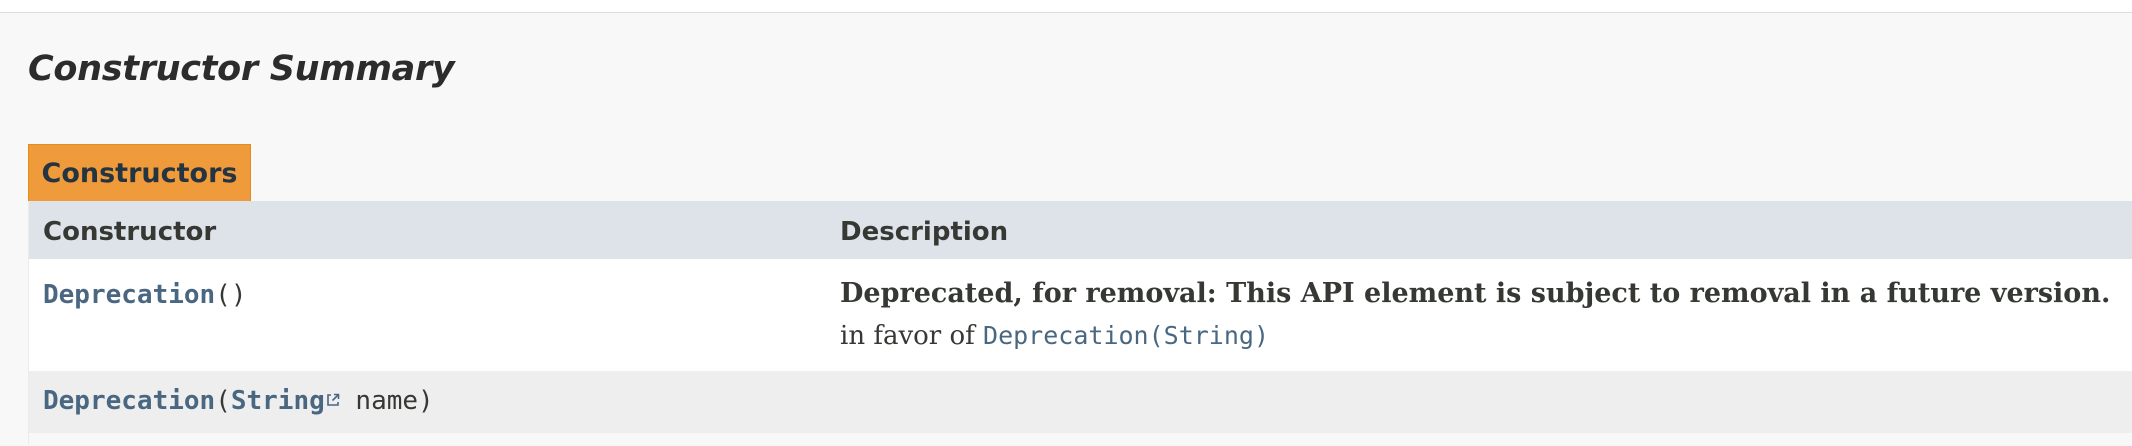  Describe the element at coordinates (241, 69) in the screenshot. I see `section-title: Constructor Summary` at that location.